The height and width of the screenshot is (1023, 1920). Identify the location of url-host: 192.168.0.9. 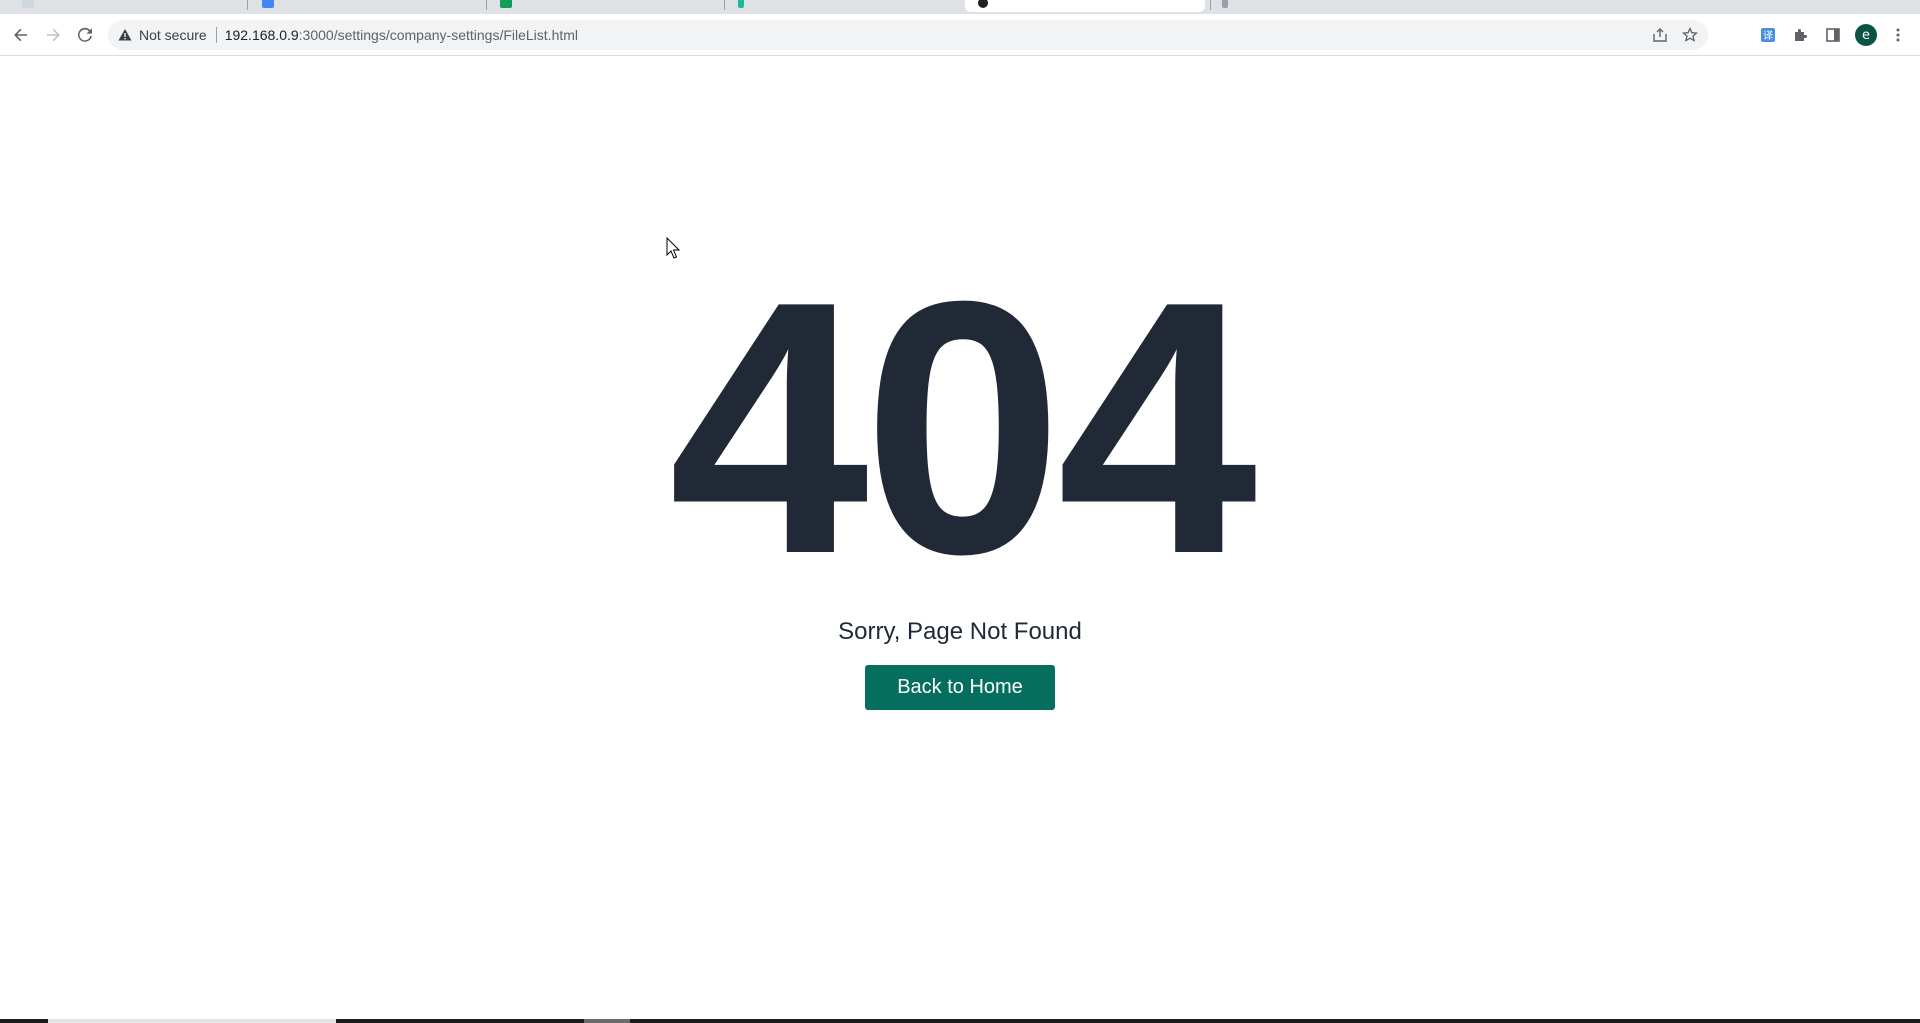
(261, 35).